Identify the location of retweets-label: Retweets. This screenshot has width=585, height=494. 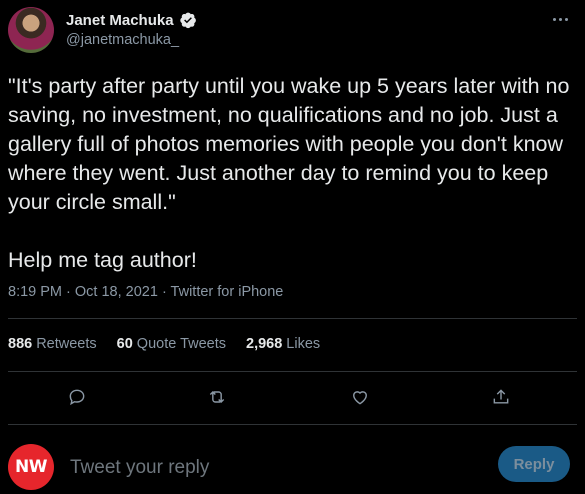
(66, 344).